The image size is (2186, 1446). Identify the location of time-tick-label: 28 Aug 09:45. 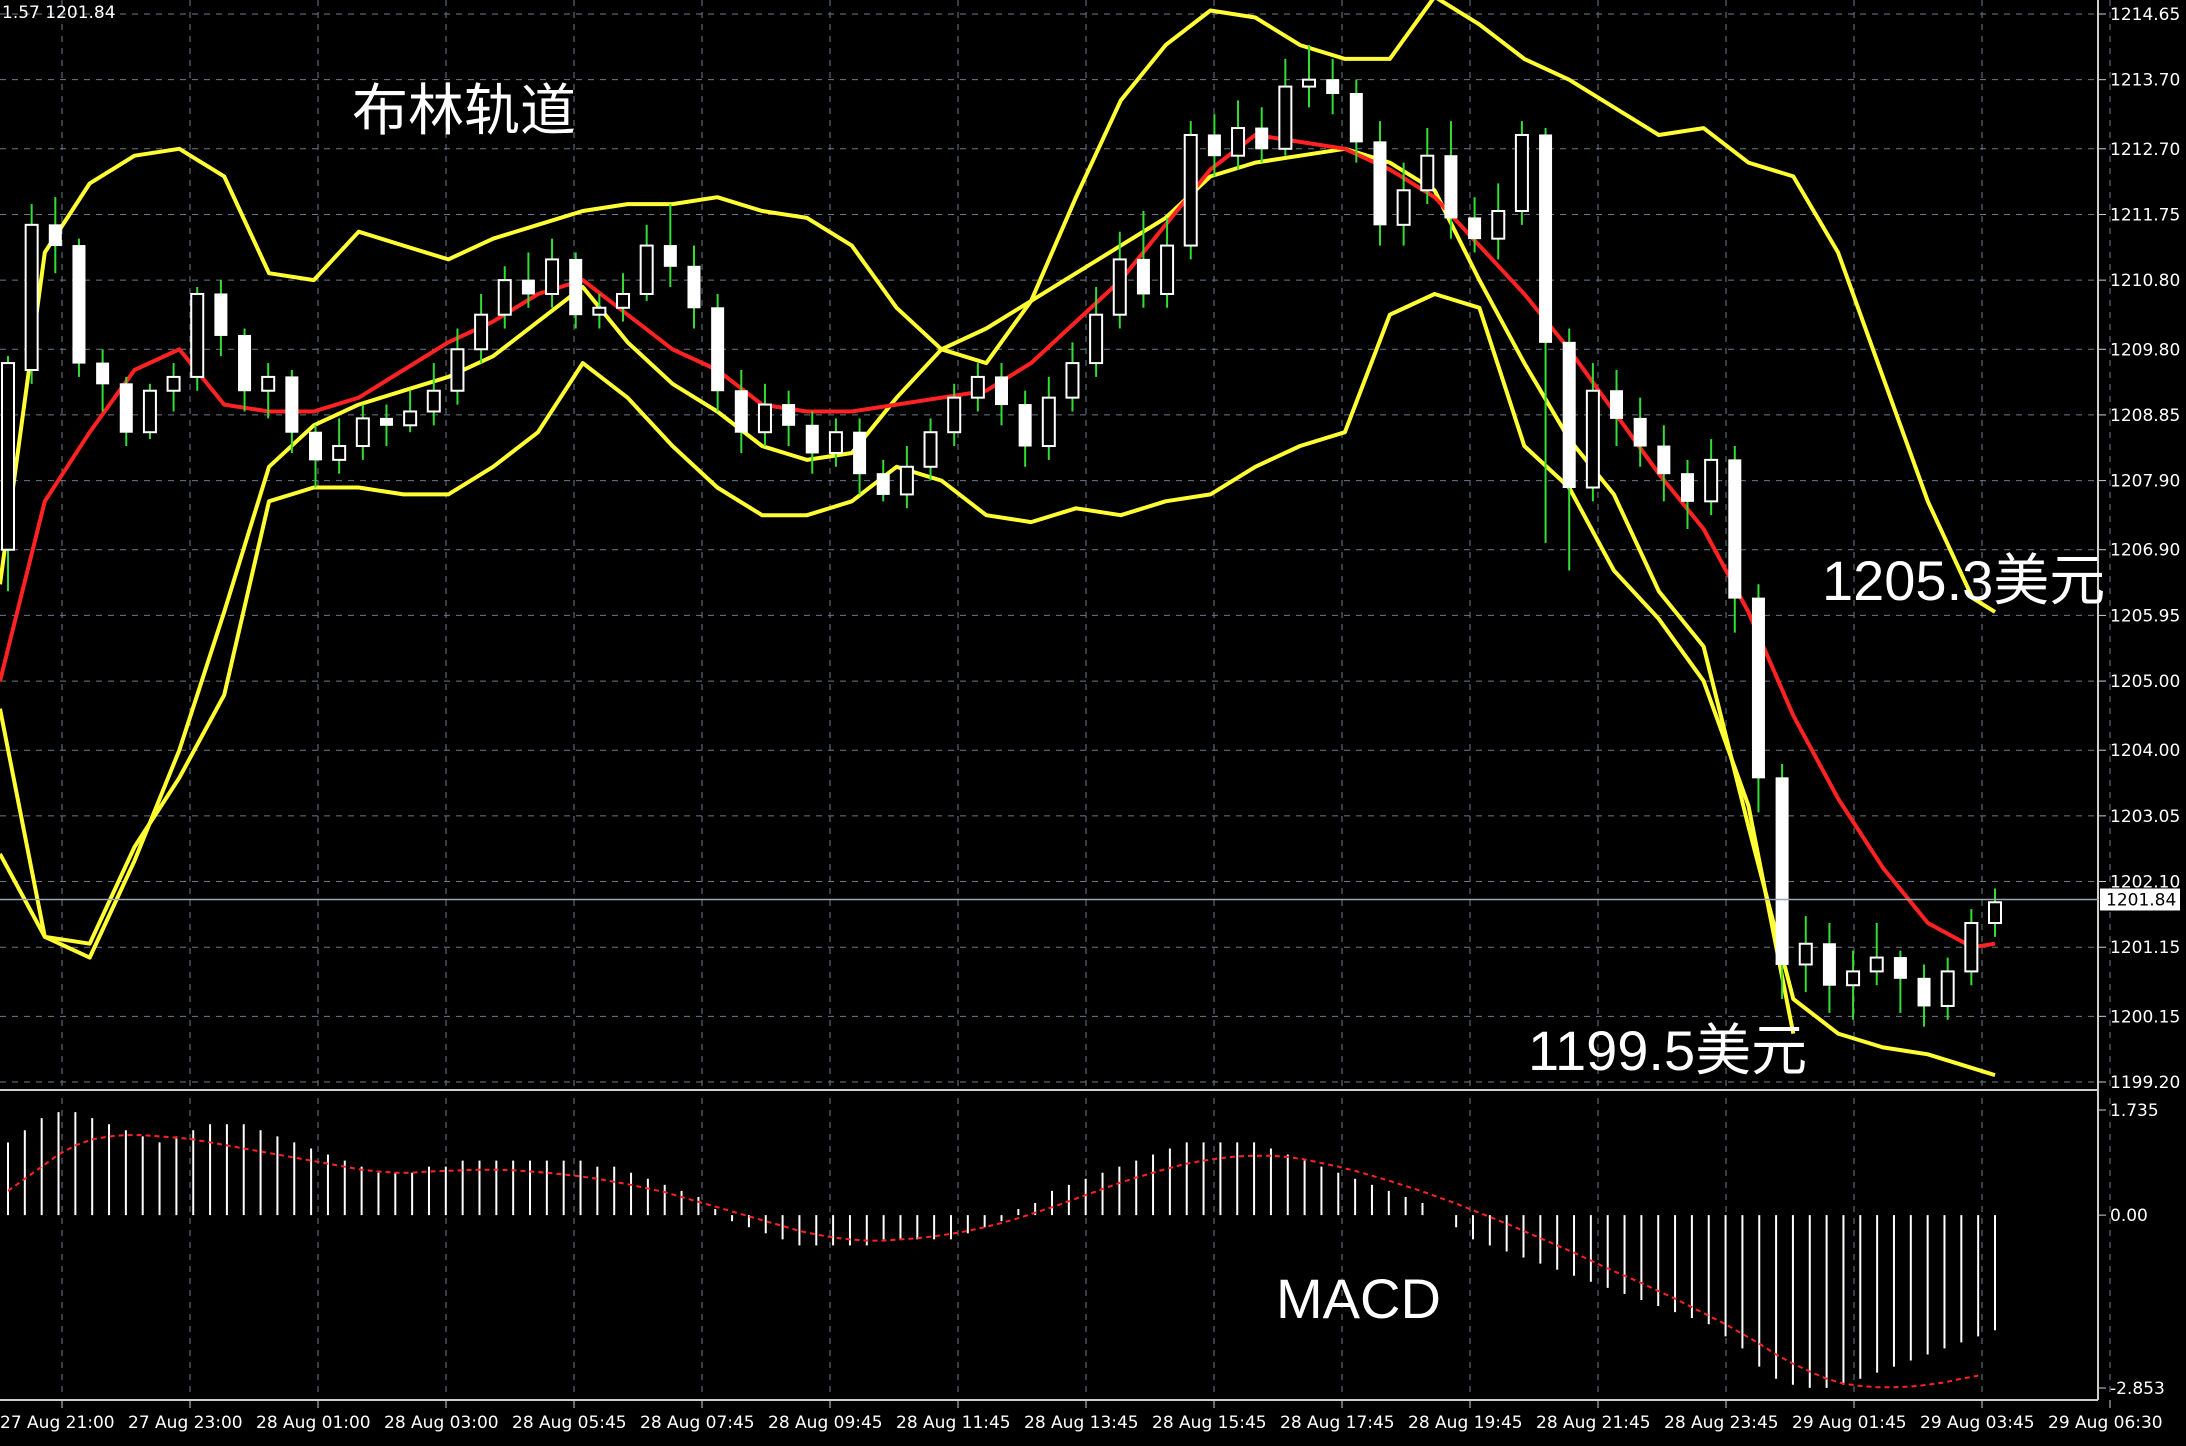
(825, 1423).